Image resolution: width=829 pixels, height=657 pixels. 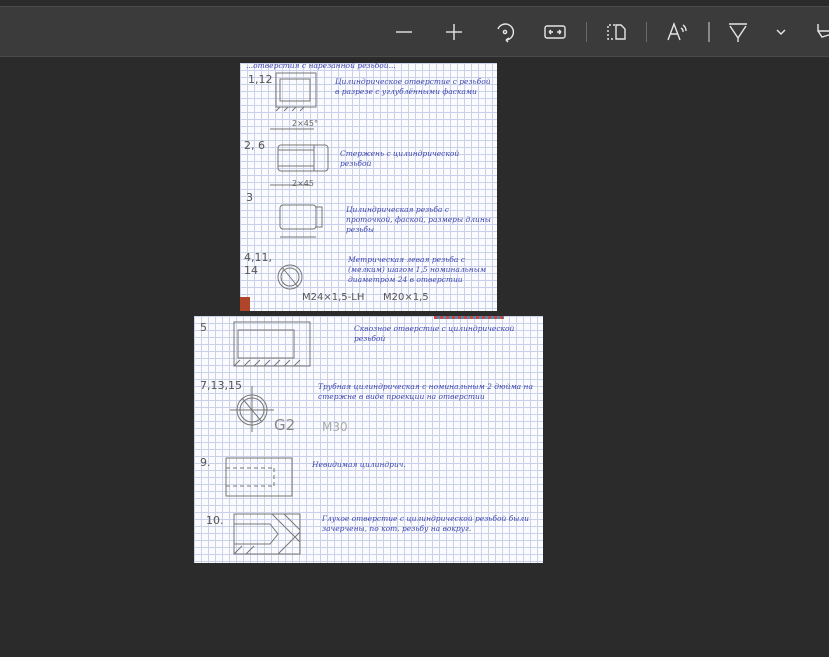 I want to click on pdf-toolbar, so click(x=414, y=32).